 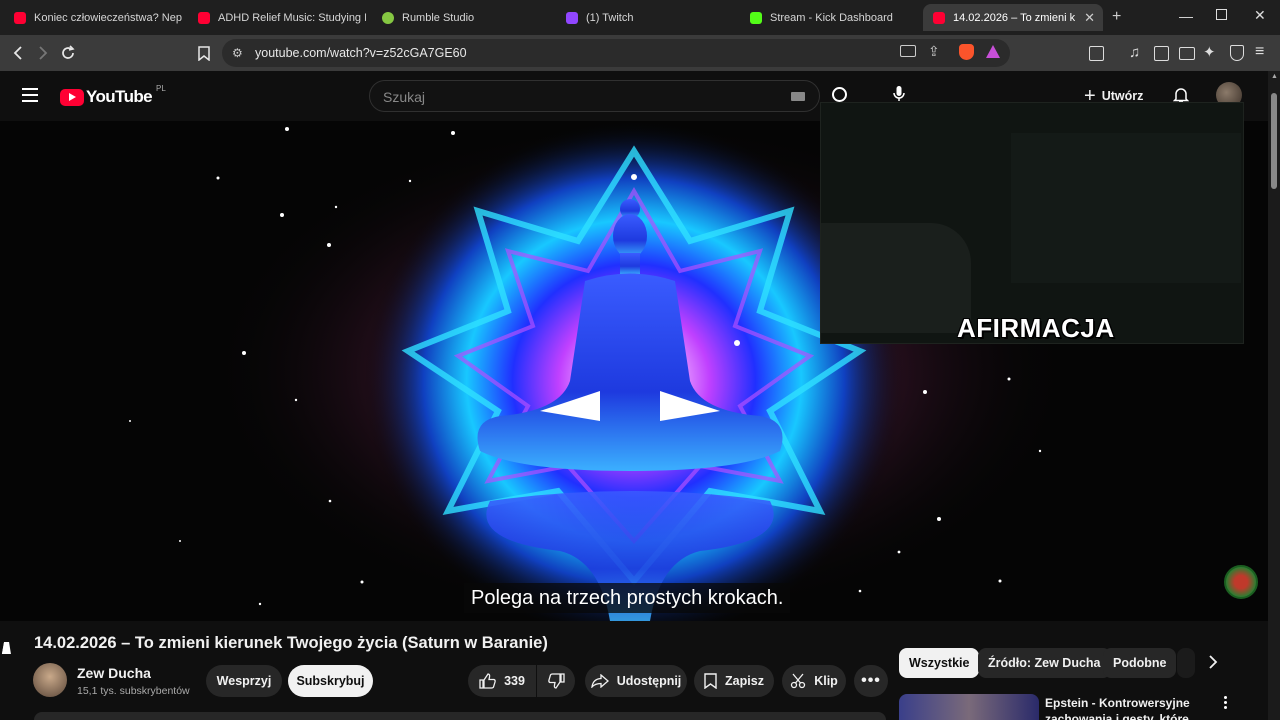 I want to click on subscribe-button: Subskrybuj, so click(x=330, y=681).